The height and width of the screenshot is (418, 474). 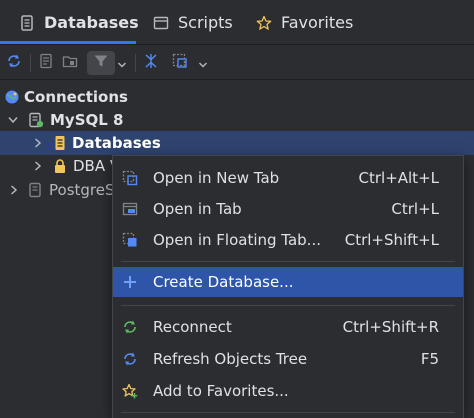 I want to click on toolbar, so click(x=237, y=63).